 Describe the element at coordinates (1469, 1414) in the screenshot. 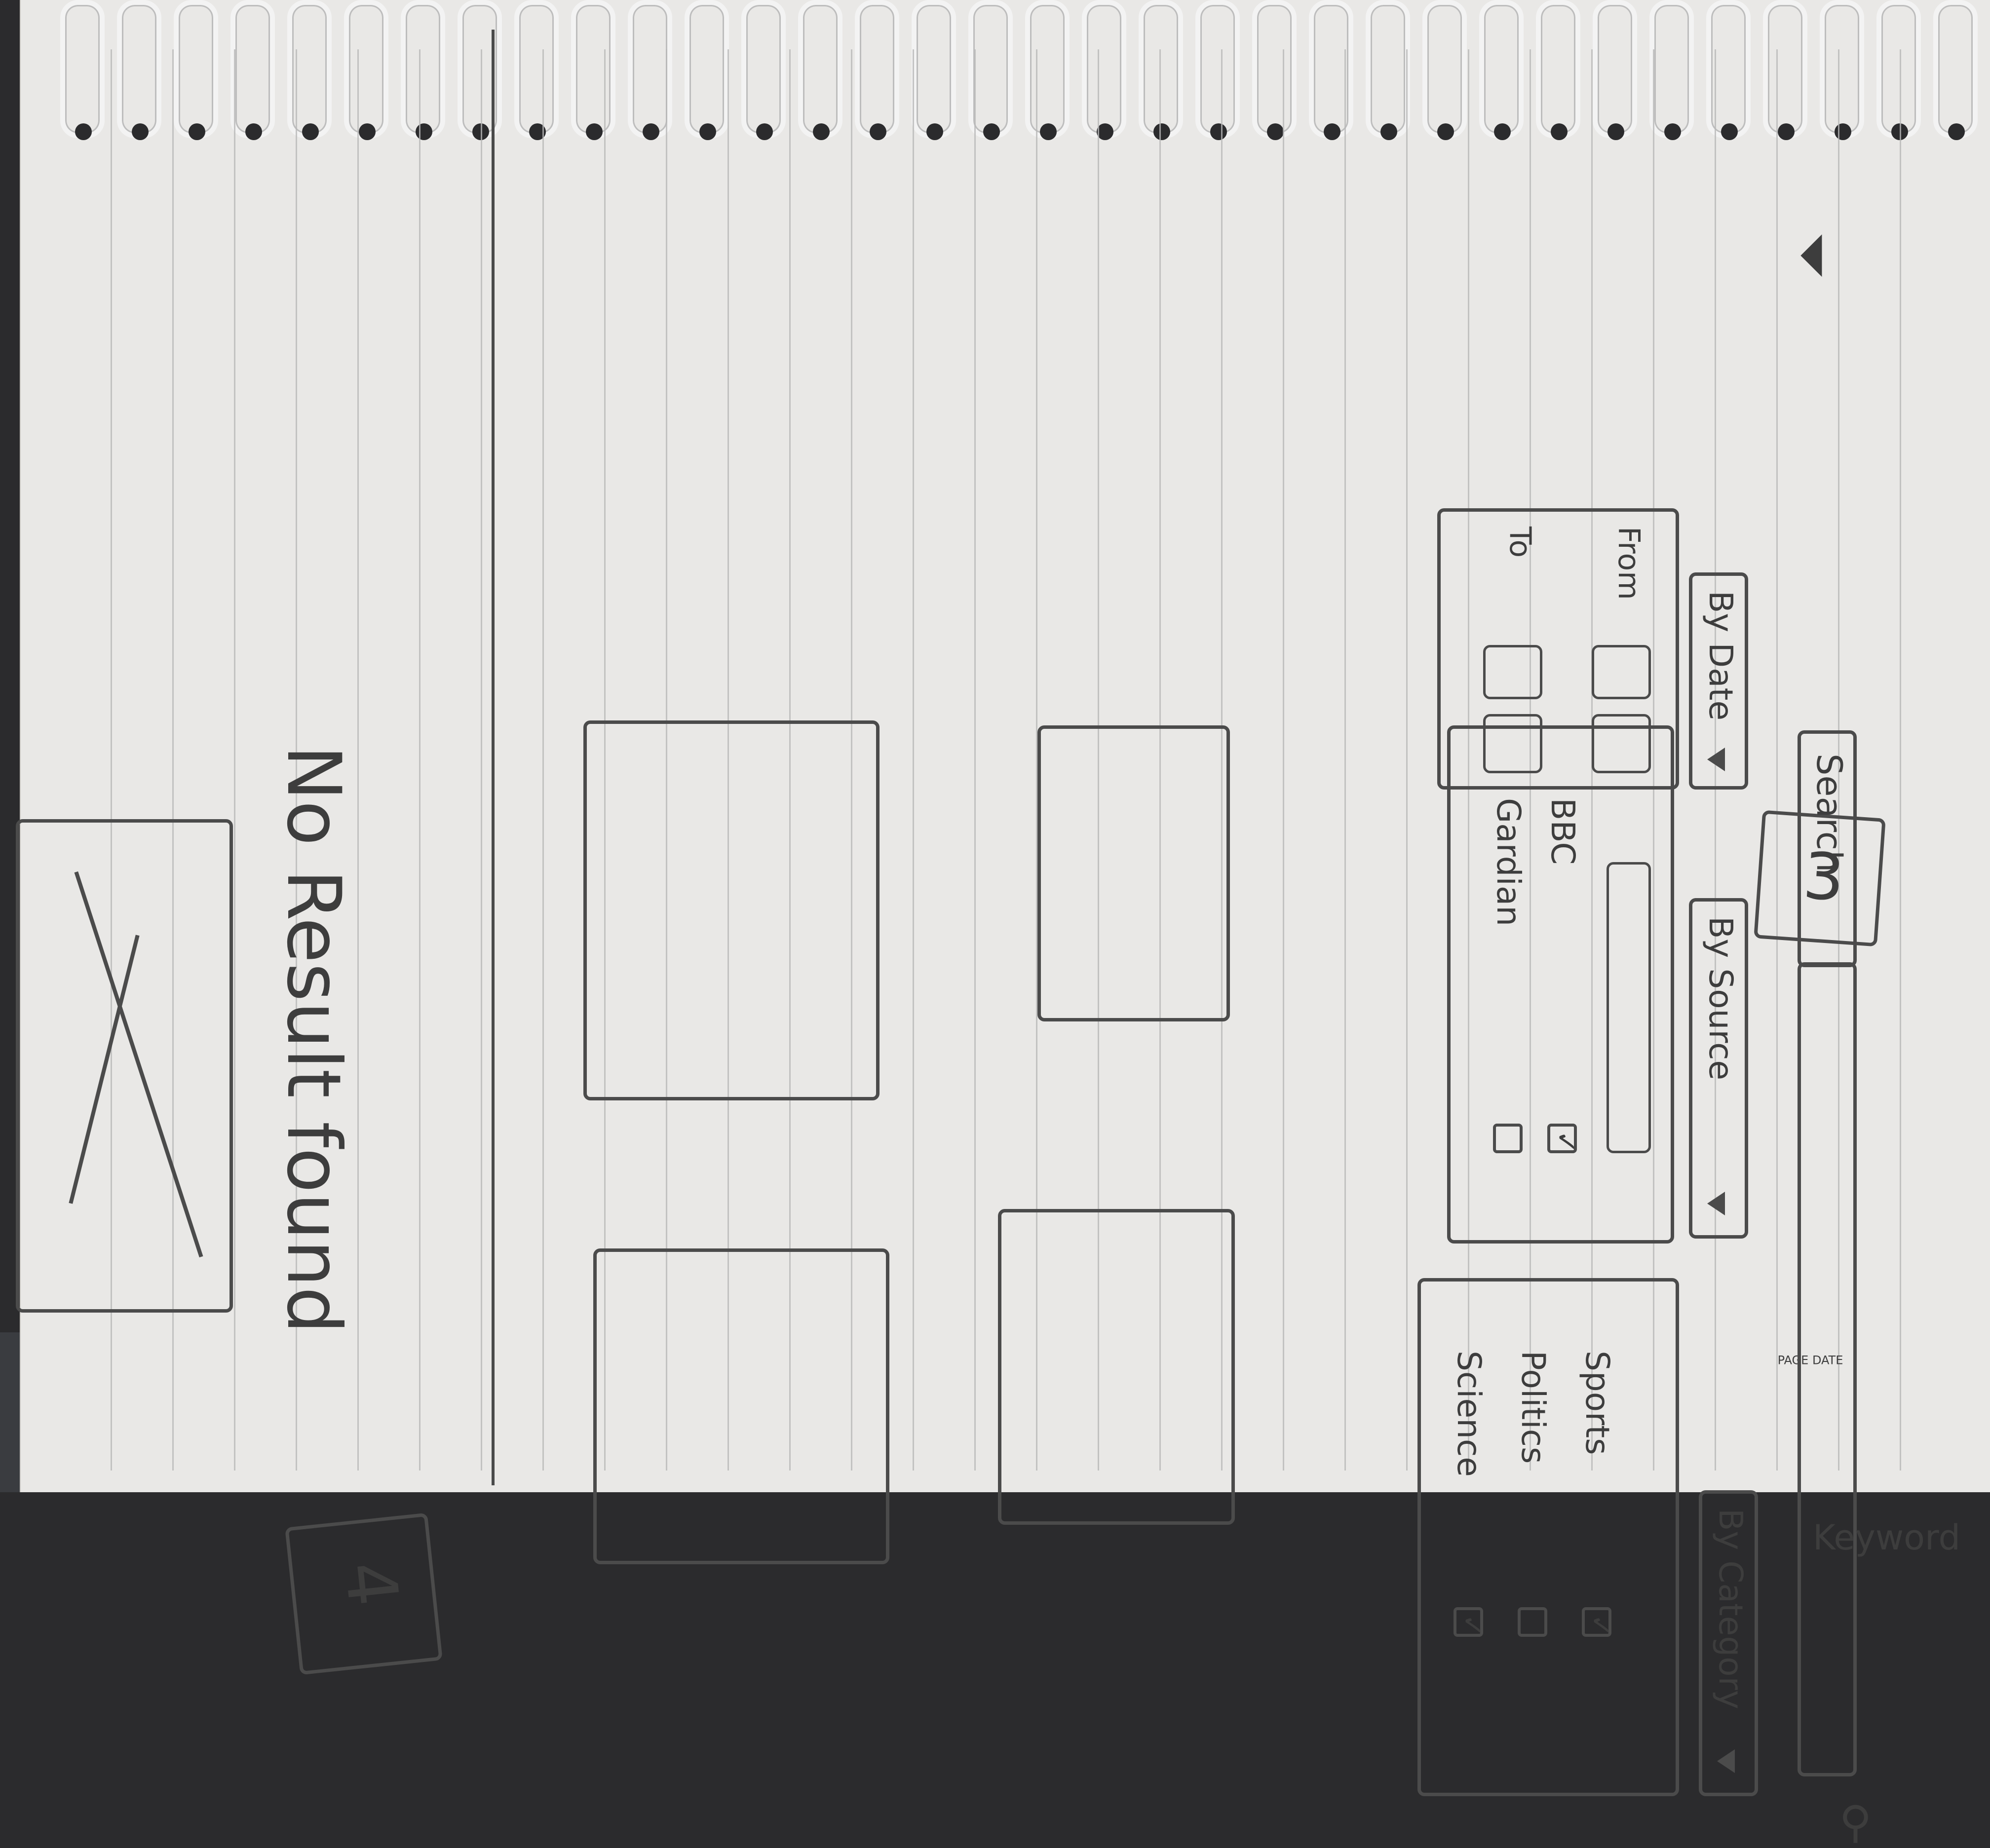

I see `filter-option-label: Science` at that location.